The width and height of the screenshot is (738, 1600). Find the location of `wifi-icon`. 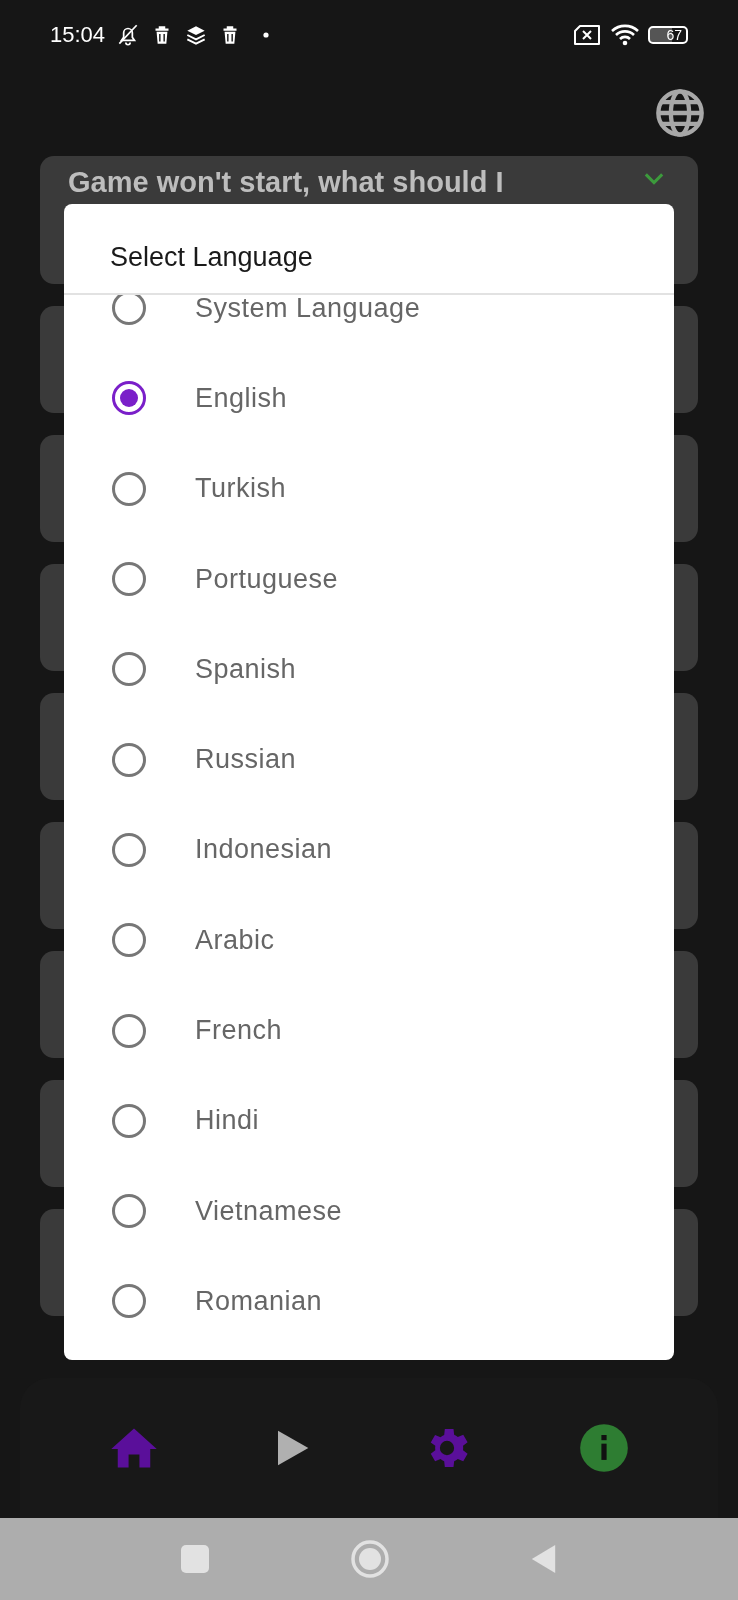

wifi-icon is located at coordinates (625, 35).